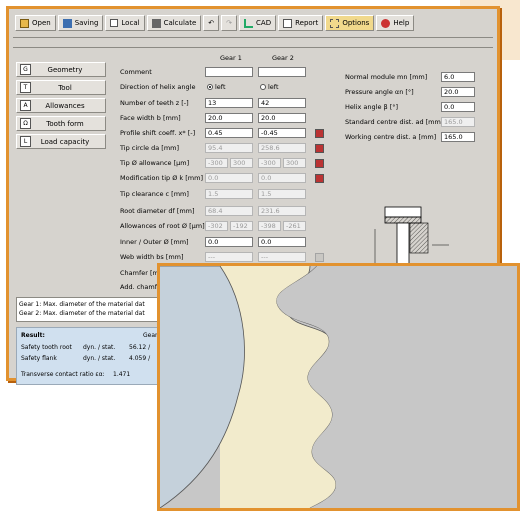  I want to click on sidebar-item-allowances: A Allowances, so click(61, 105).